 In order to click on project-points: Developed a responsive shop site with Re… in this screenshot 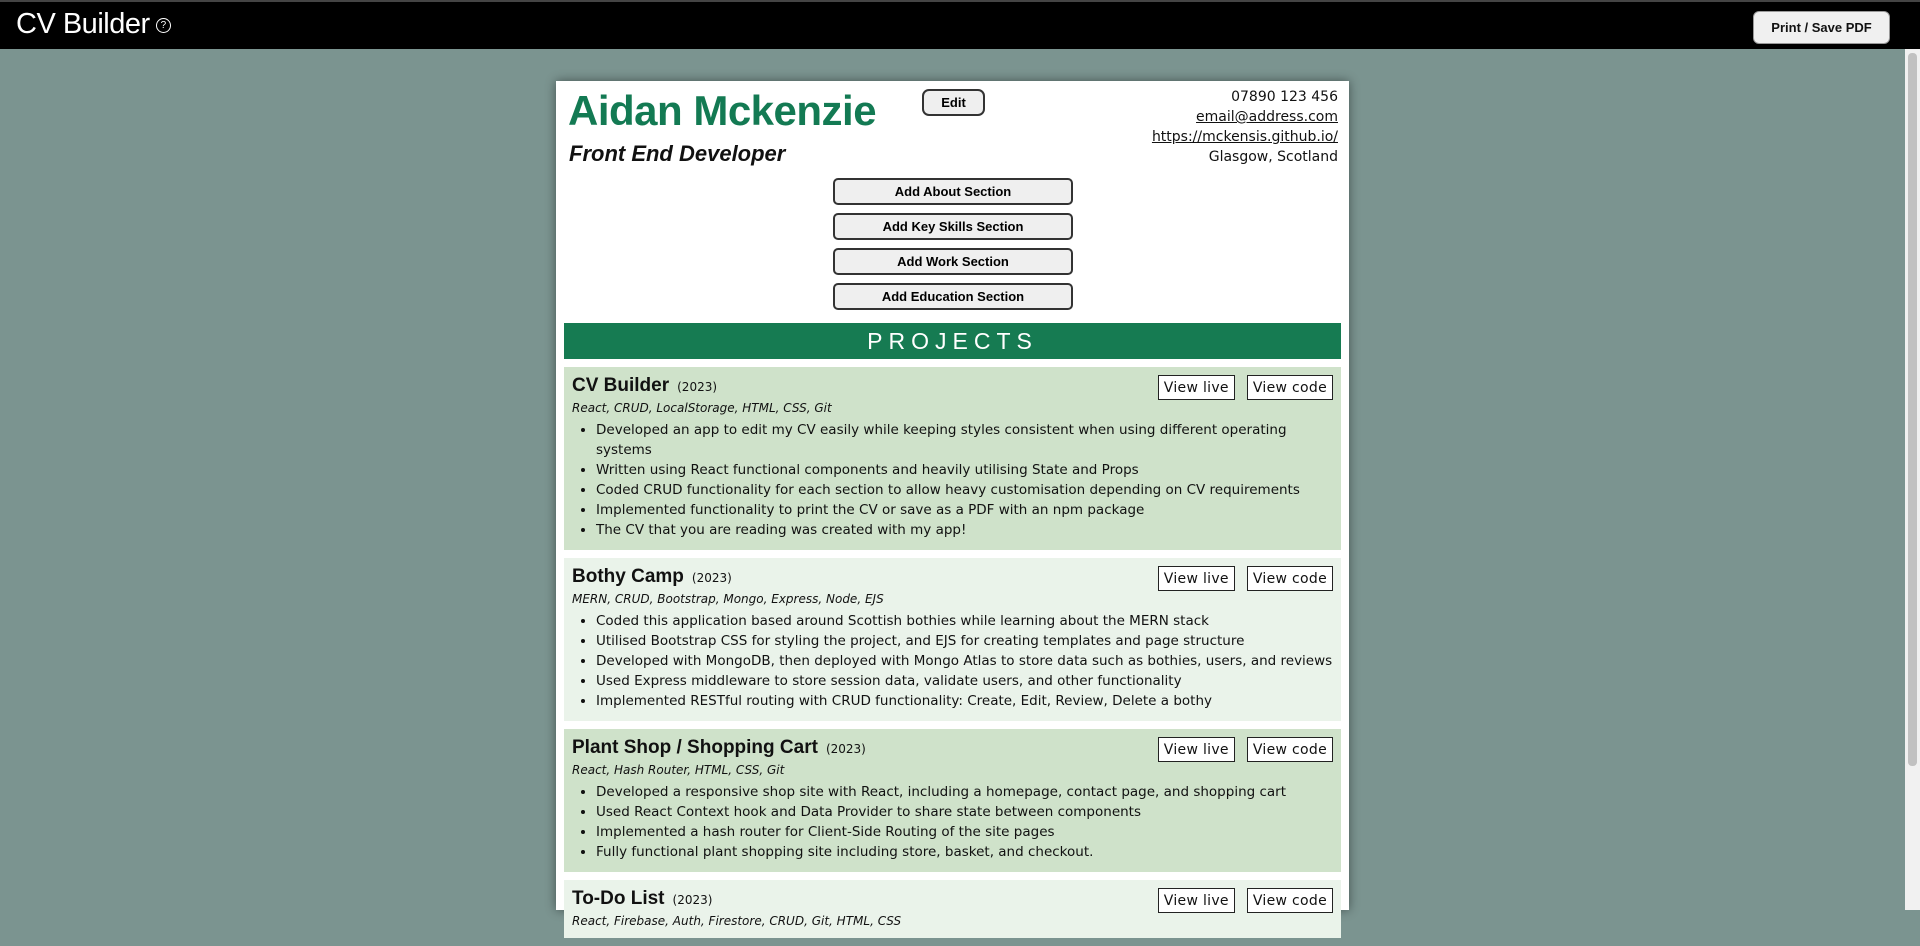, I will do `click(952, 822)`.